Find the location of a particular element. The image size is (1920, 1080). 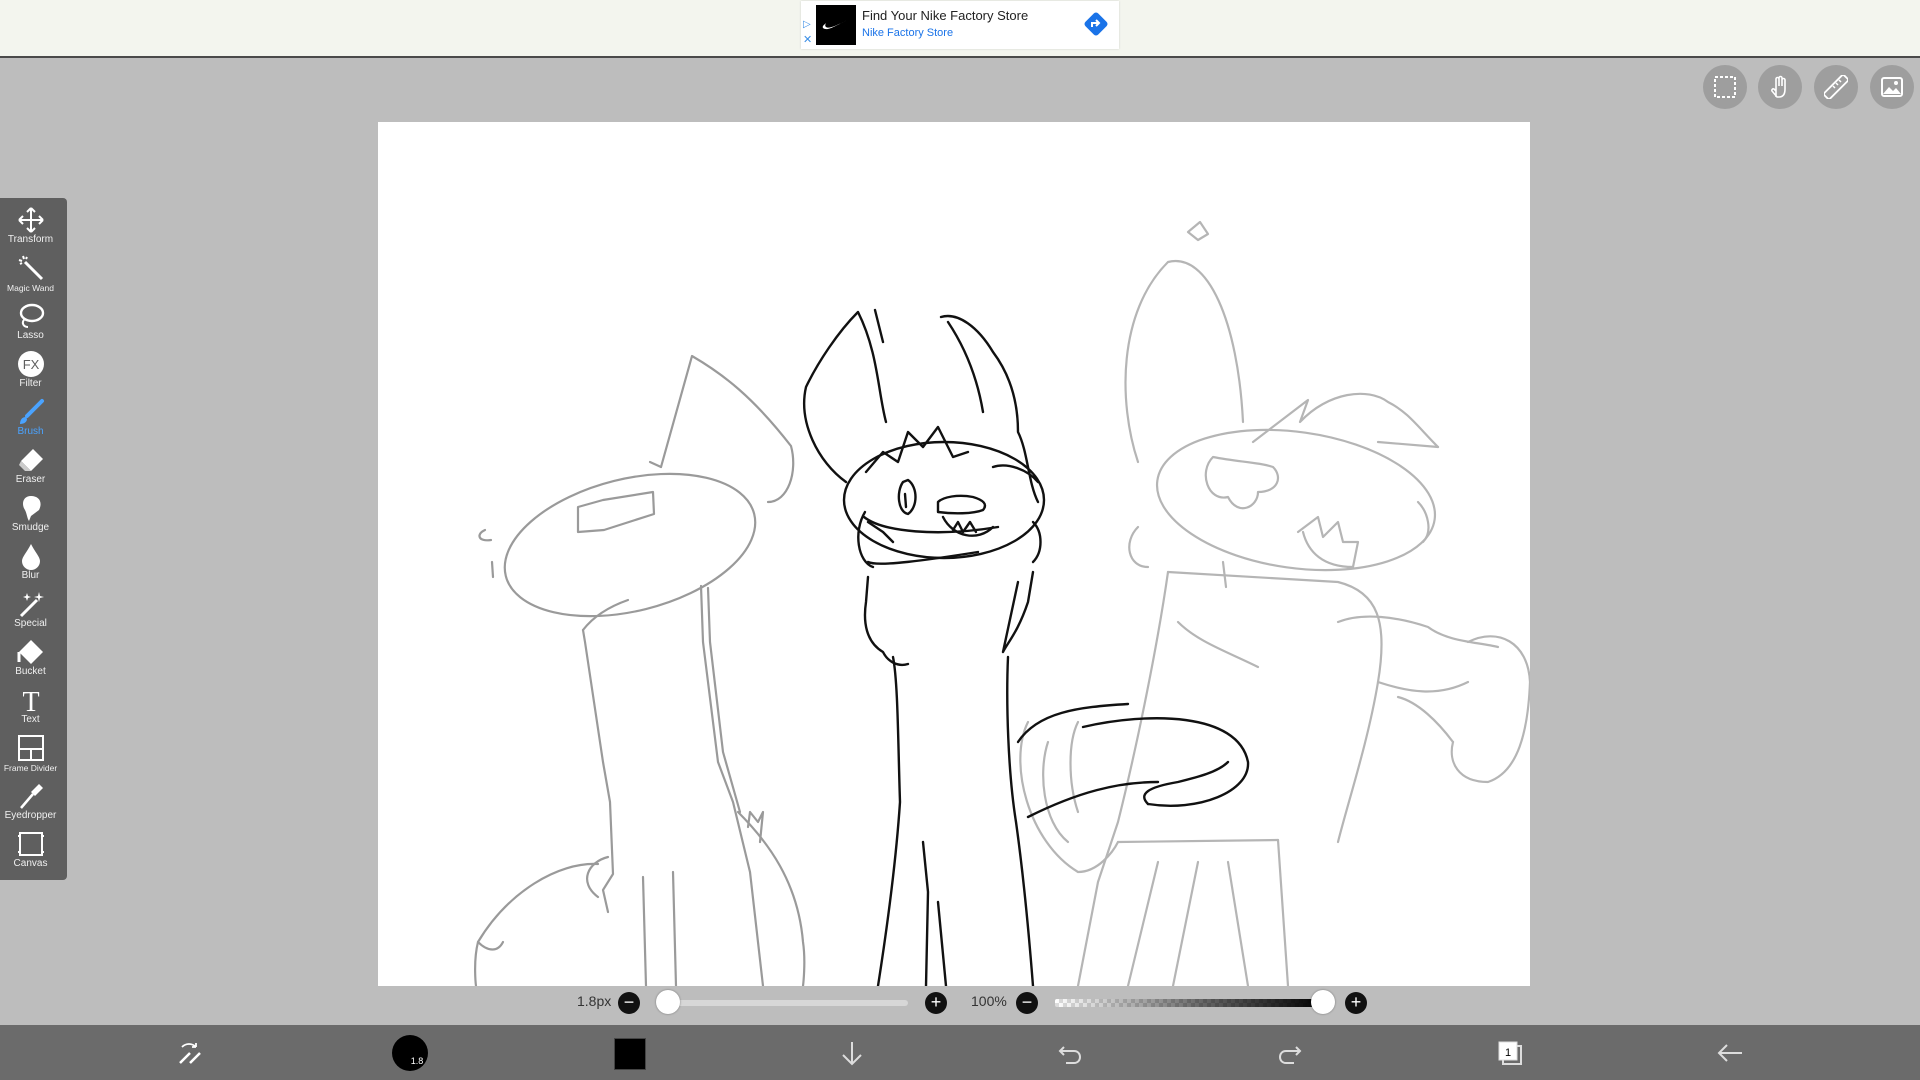

tool-label: Frame Divider is located at coordinates (30, 768).